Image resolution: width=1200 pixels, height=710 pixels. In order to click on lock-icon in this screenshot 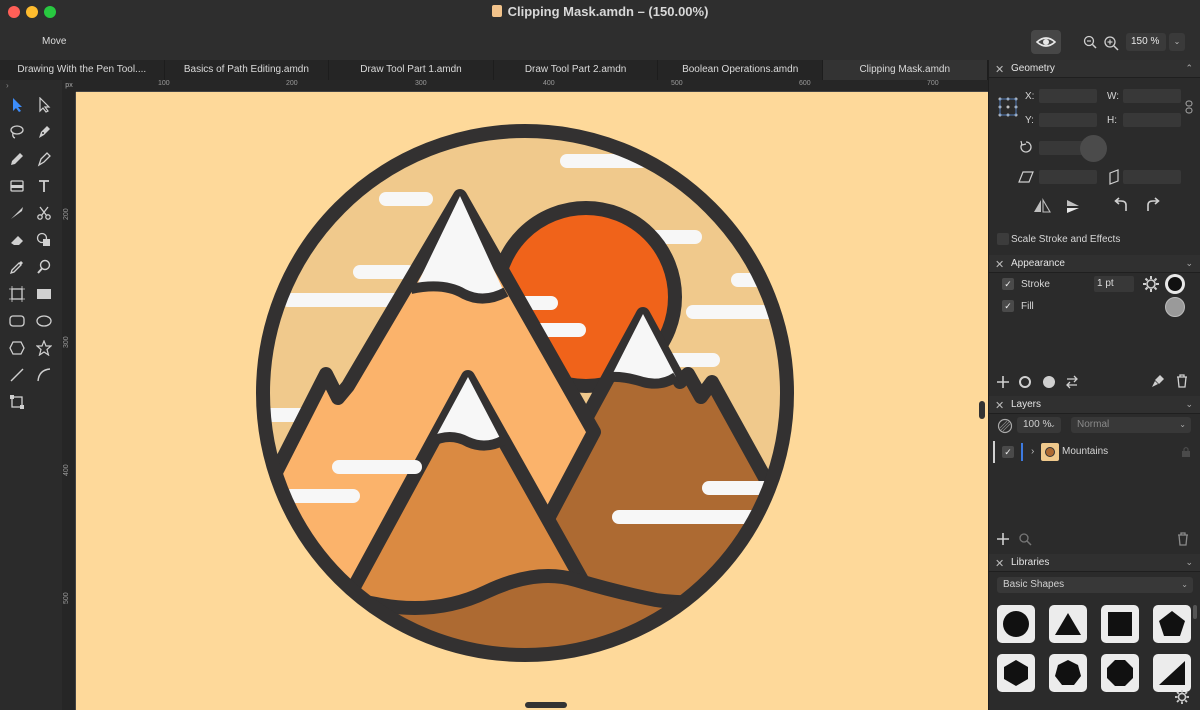, I will do `click(1186, 452)`.